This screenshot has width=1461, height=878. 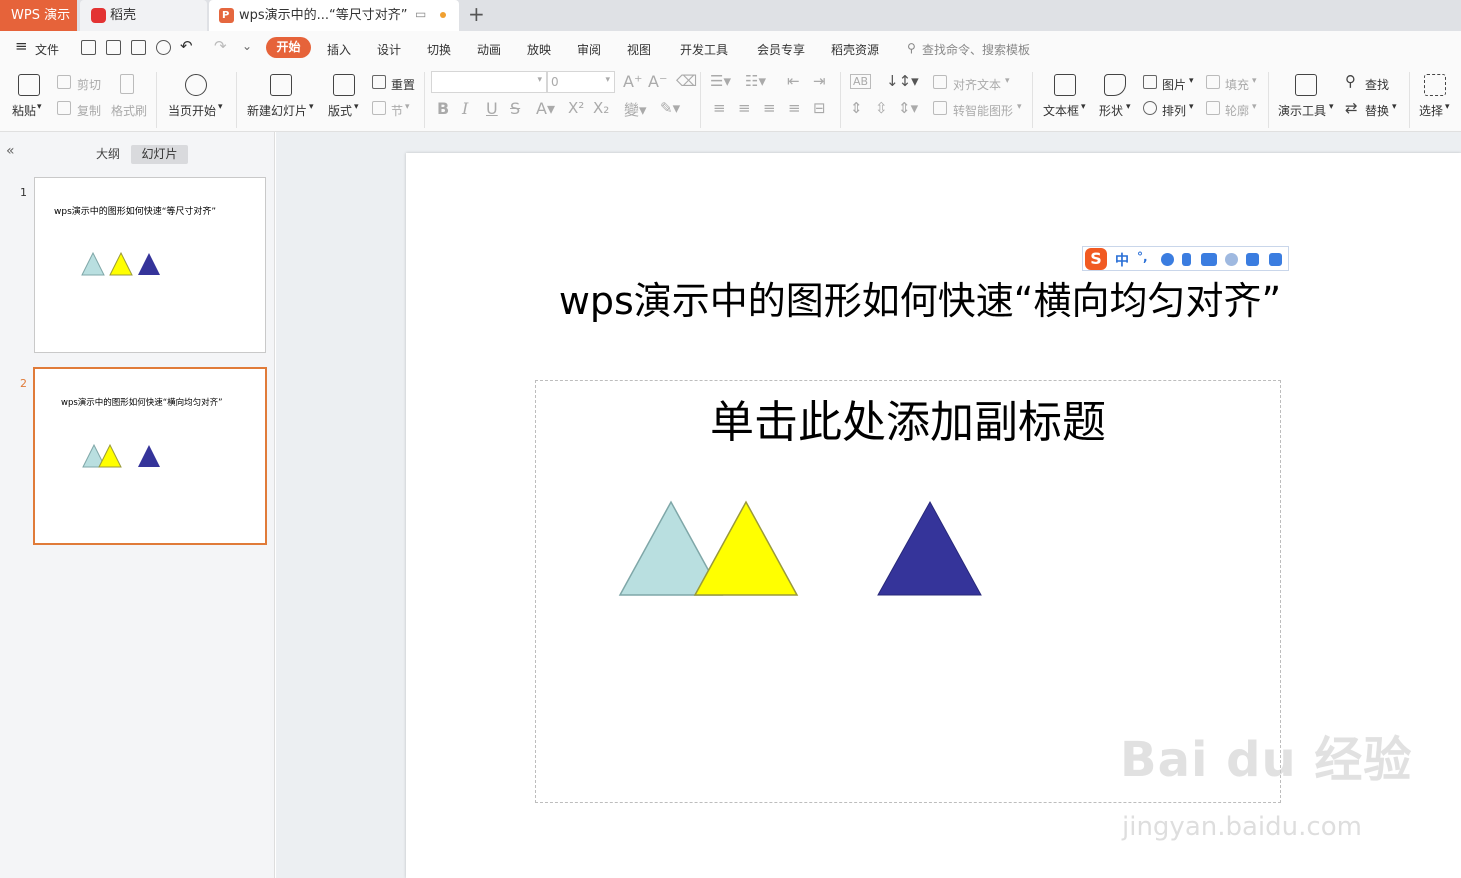 What do you see at coordinates (976, 49) in the screenshot?
I see `search-commands: 查找命令、搜索模板` at bounding box center [976, 49].